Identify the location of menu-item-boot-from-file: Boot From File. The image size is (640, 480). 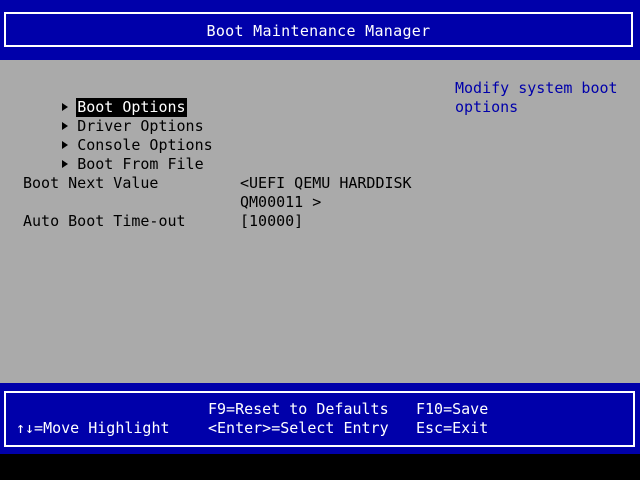
(106, 154).